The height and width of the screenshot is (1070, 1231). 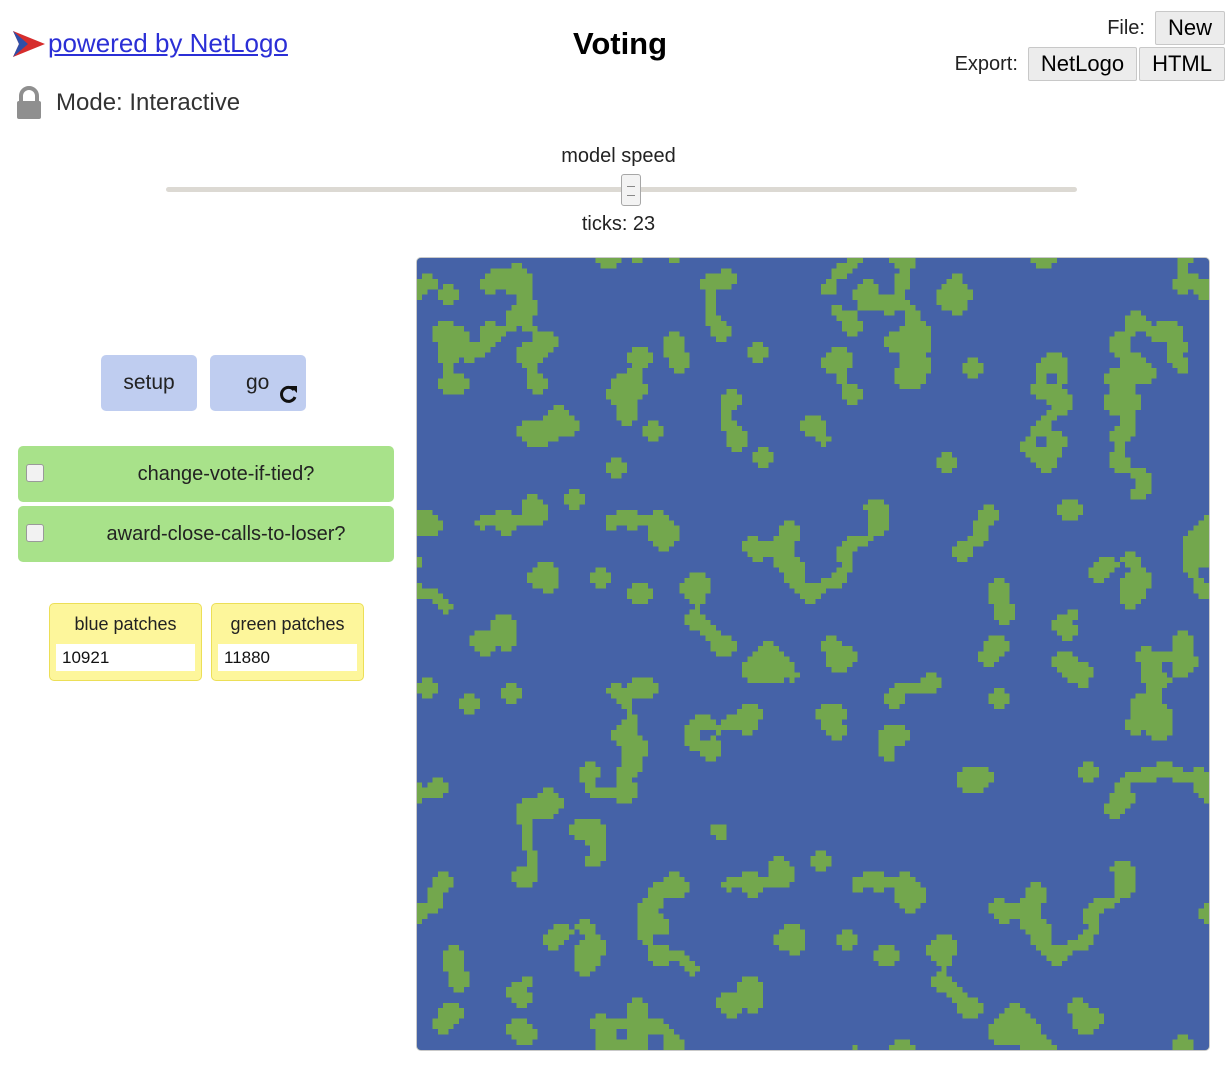 What do you see at coordinates (288, 394) in the screenshot?
I see `forever-icon` at bounding box center [288, 394].